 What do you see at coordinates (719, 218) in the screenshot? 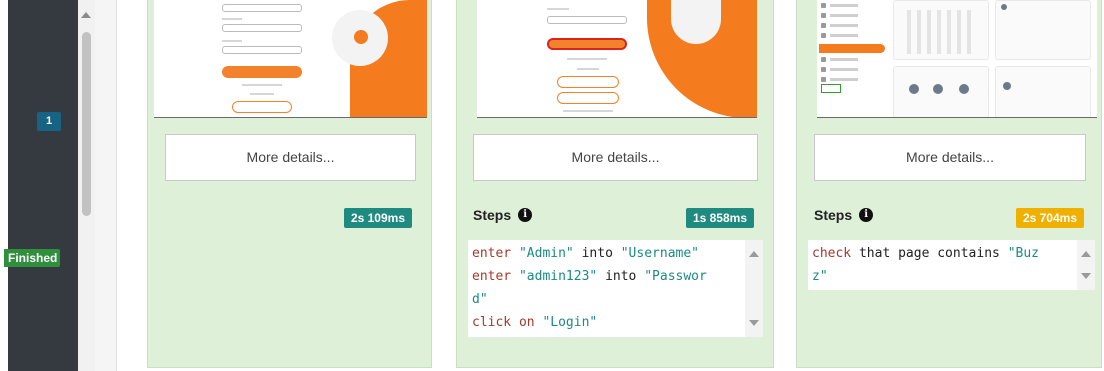
I see `duration-badge: 1s 858ms` at bounding box center [719, 218].